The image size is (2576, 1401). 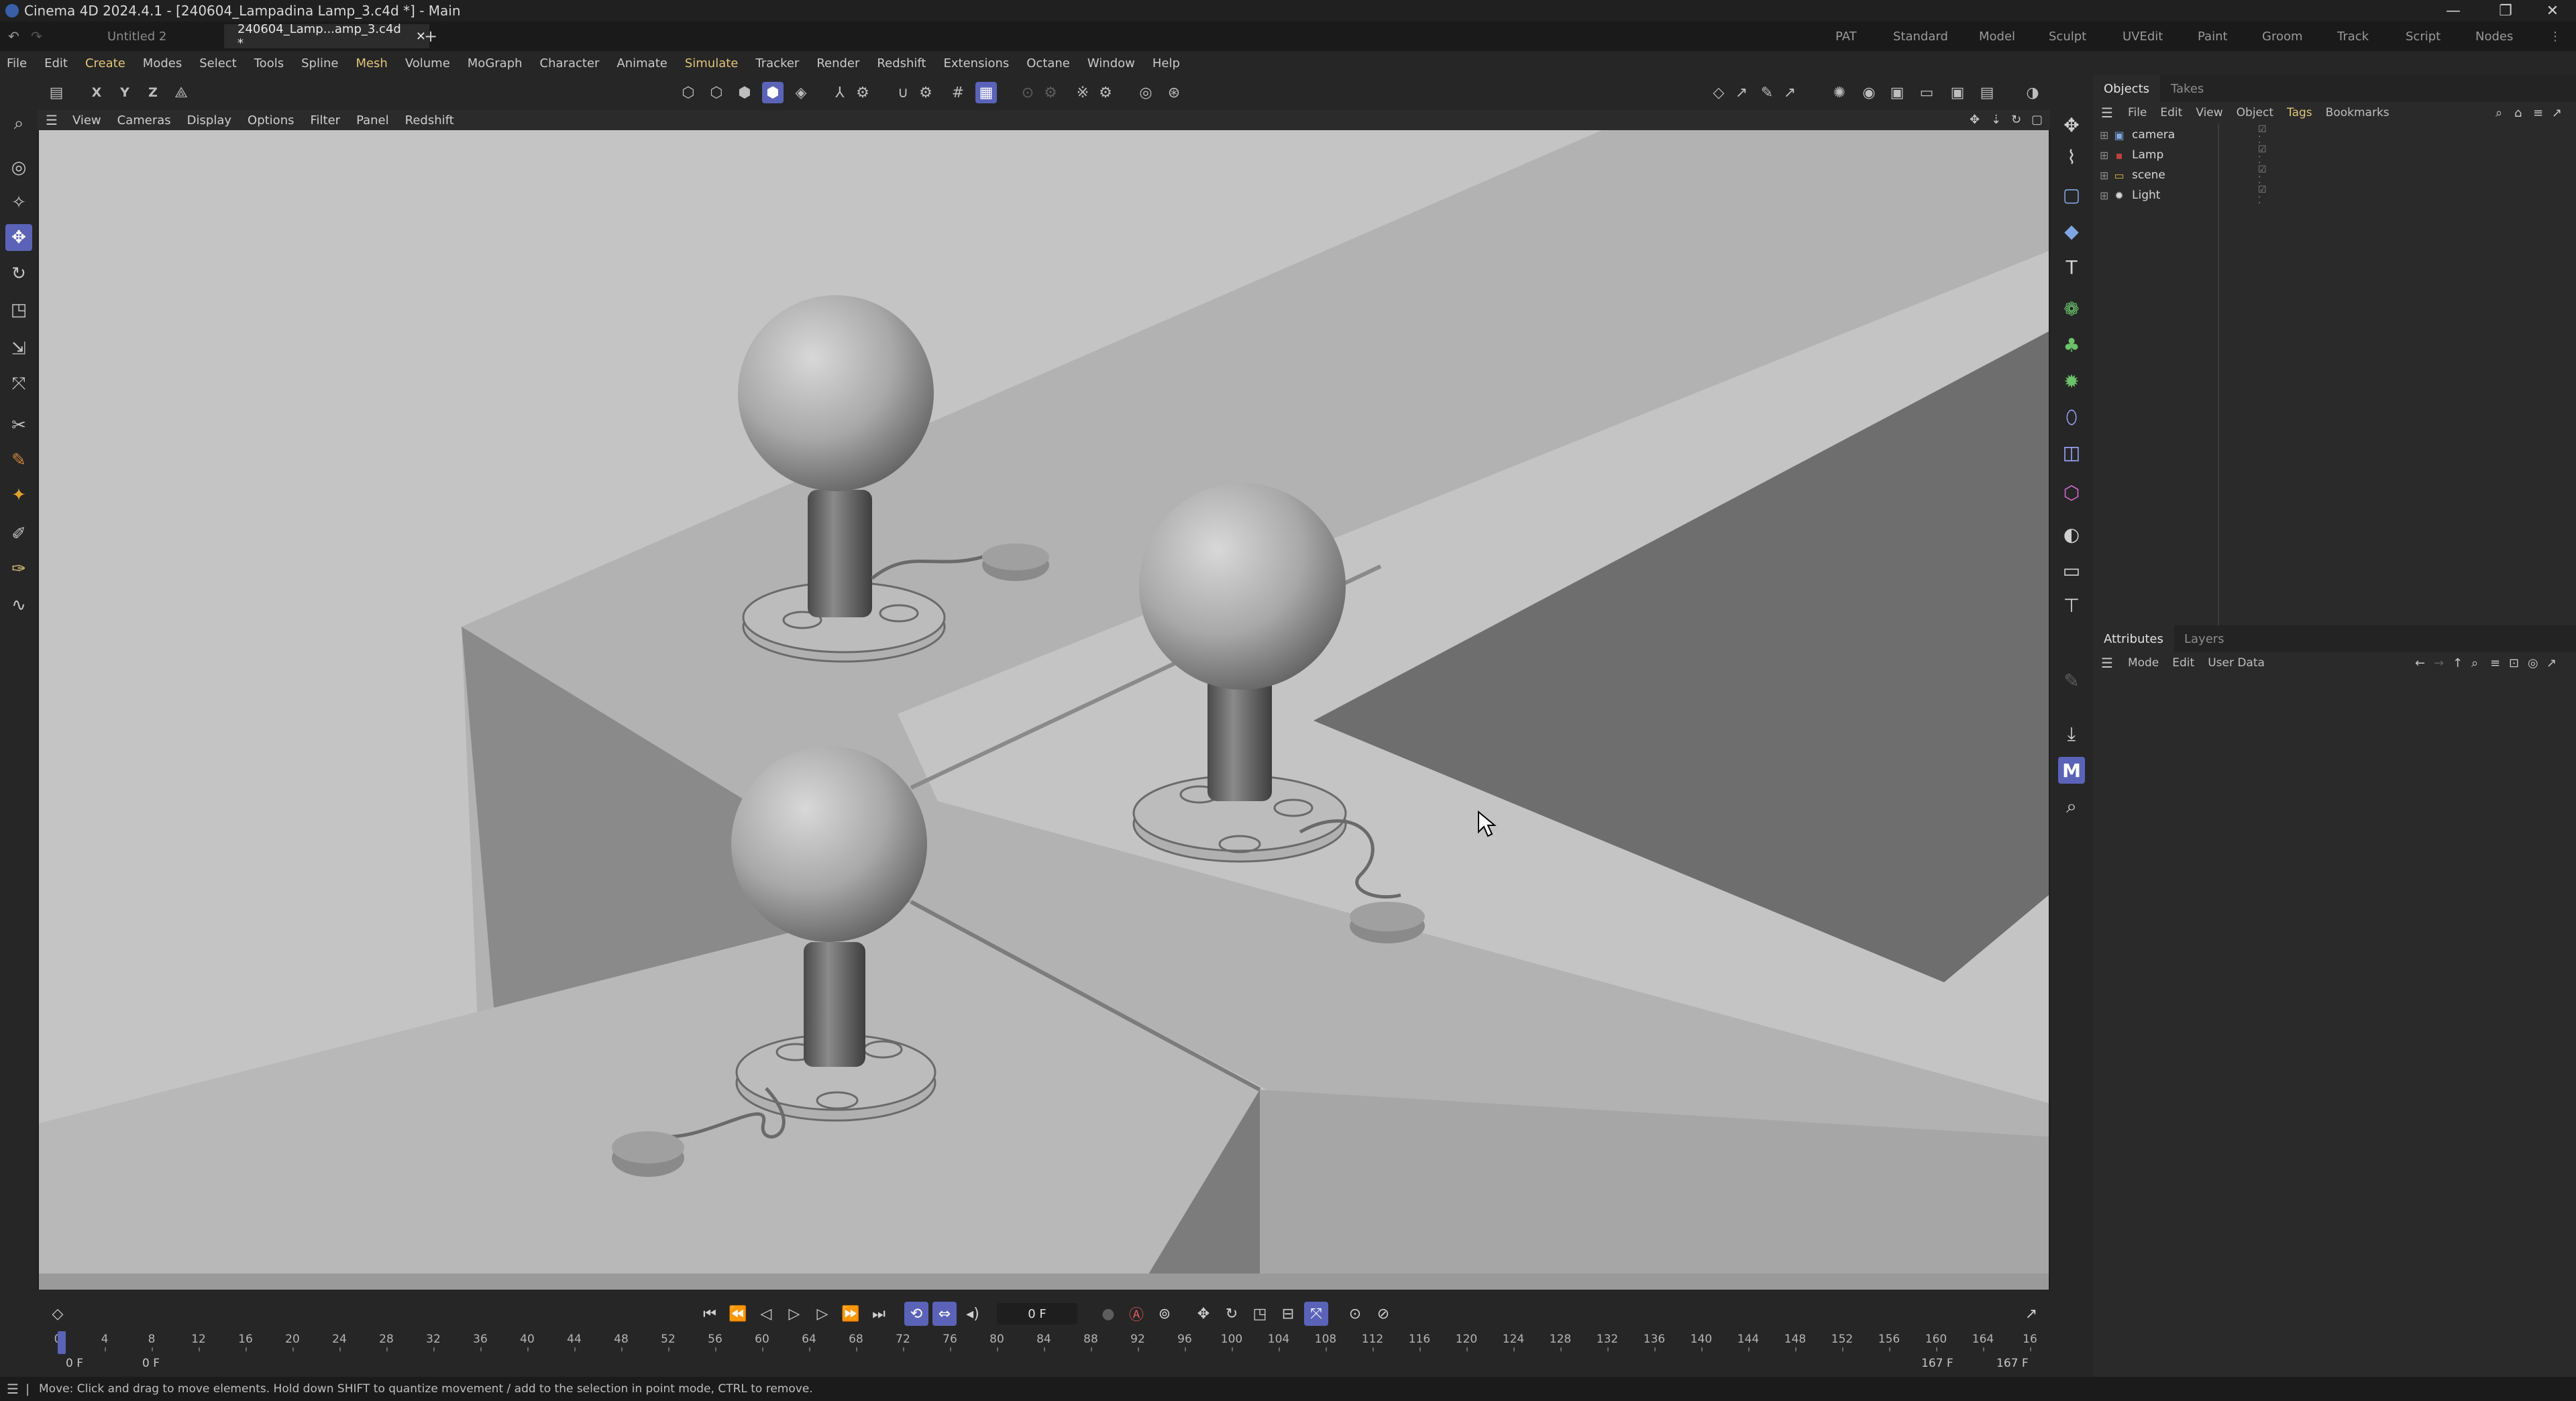 What do you see at coordinates (2557, 113) in the screenshot?
I see `objects-maximize-icon: ↗` at bounding box center [2557, 113].